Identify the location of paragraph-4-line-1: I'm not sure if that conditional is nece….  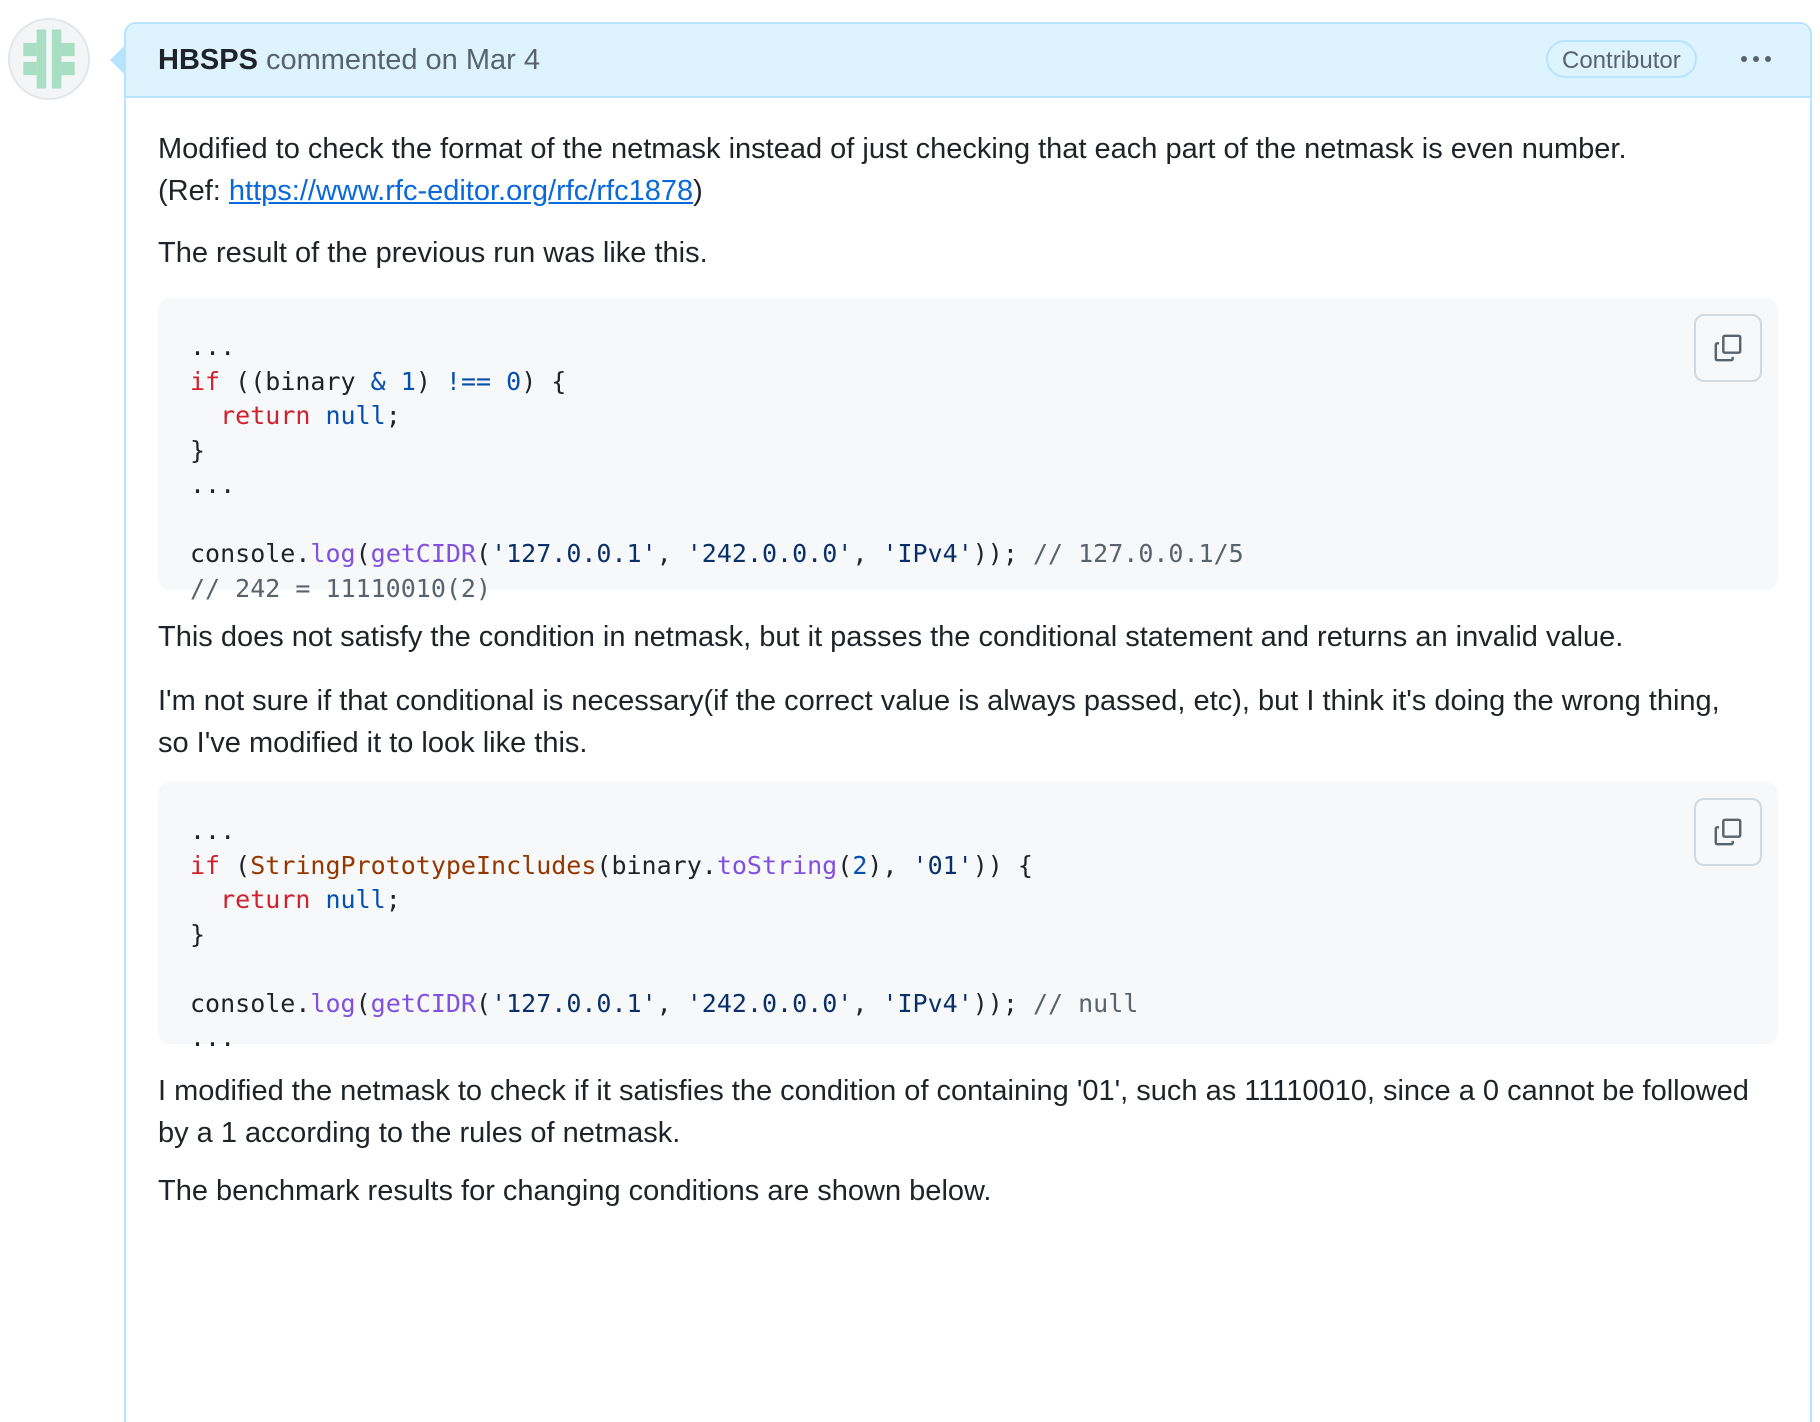
(939, 701).